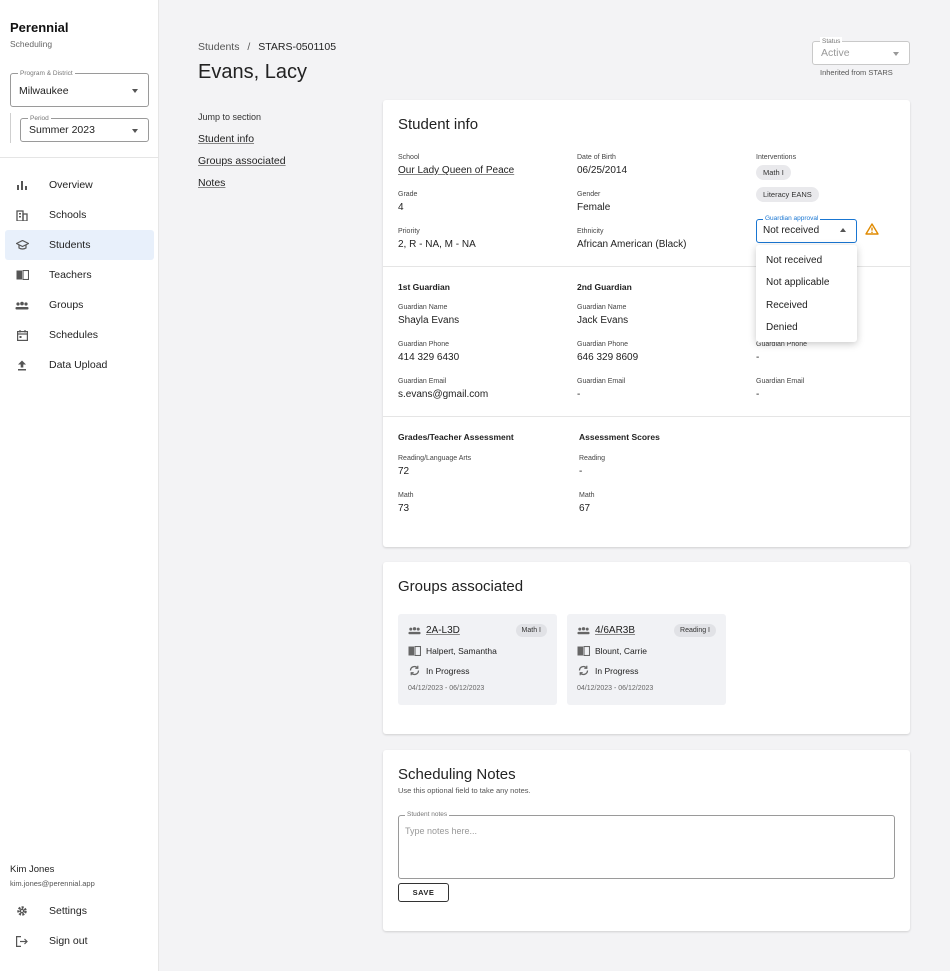 Image resolution: width=950 pixels, height=971 pixels. What do you see at coordinates (70, 275) in the screenshot?
I see `sidebar-item-label: Teachers` at bounding box center [70, 275].